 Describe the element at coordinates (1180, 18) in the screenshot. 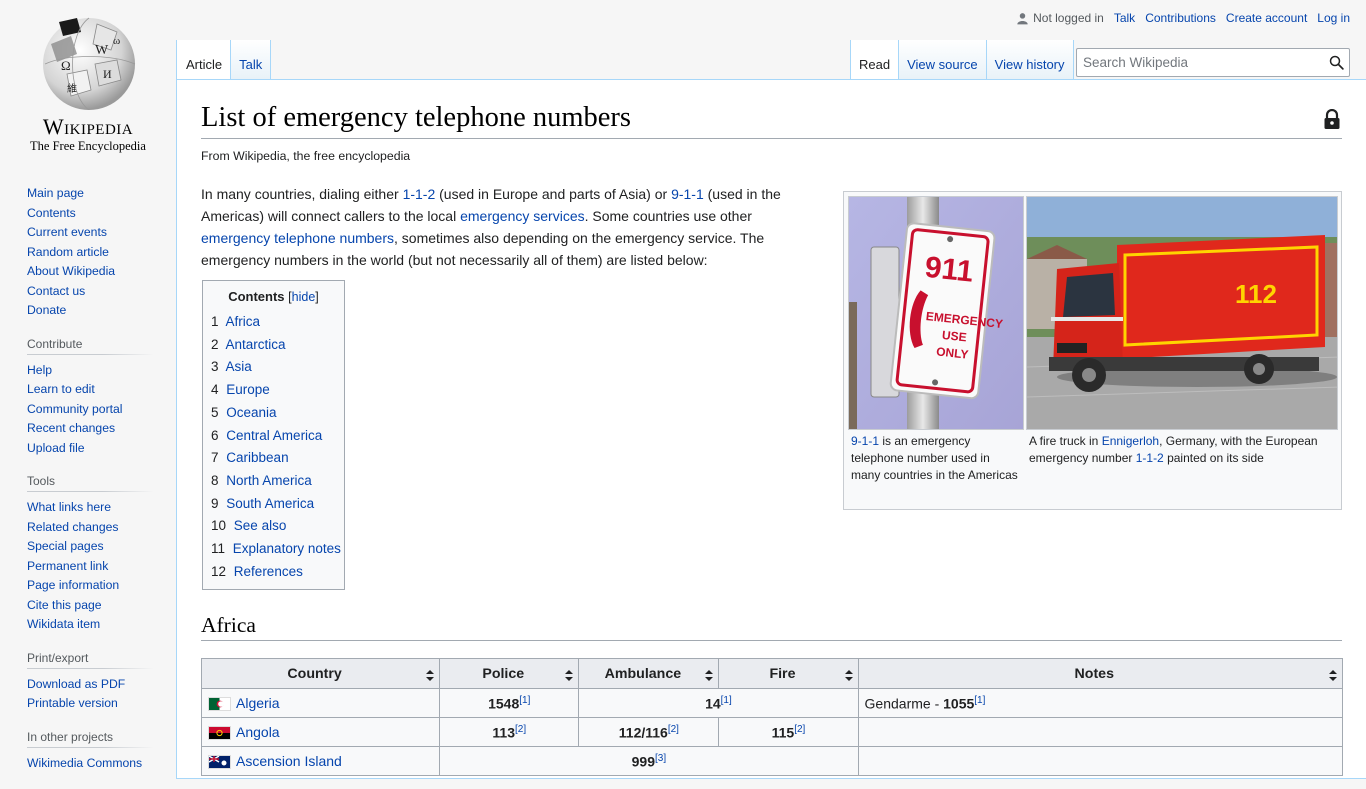

I see `contributions-link: Contributions` at that location.